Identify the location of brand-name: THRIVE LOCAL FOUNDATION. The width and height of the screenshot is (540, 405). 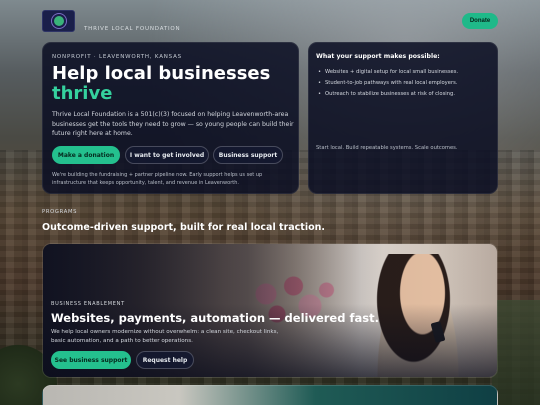
(132, 29).